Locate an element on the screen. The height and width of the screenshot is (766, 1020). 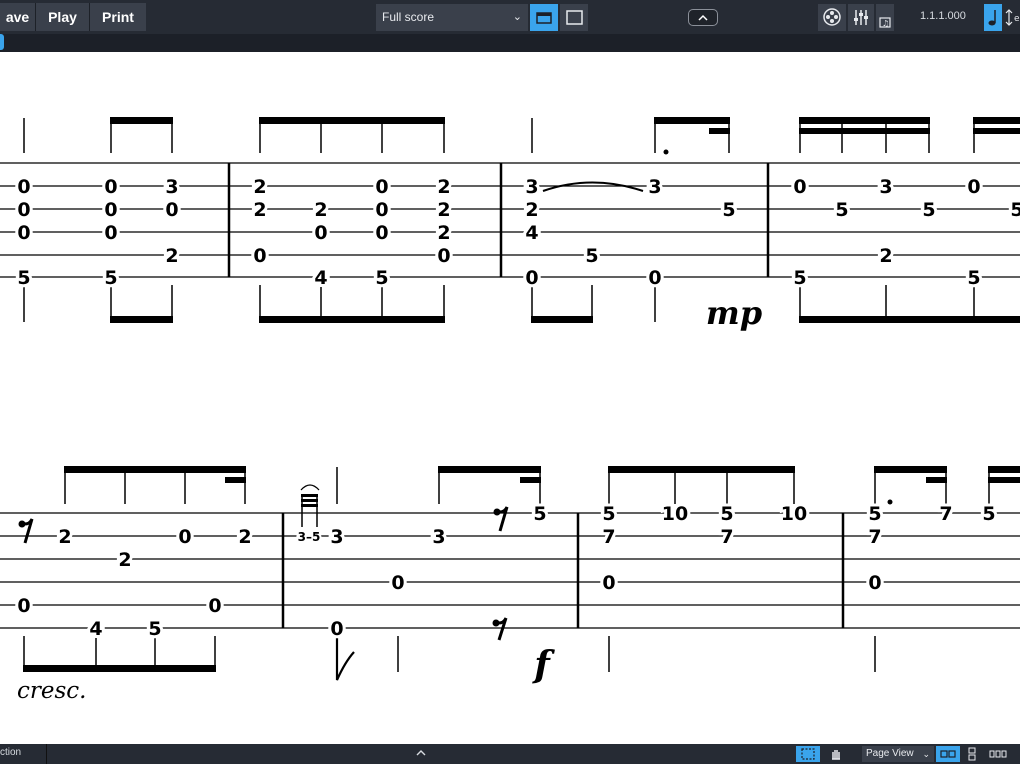
cresc-text: cresc. is located at coordinates (51, 691).